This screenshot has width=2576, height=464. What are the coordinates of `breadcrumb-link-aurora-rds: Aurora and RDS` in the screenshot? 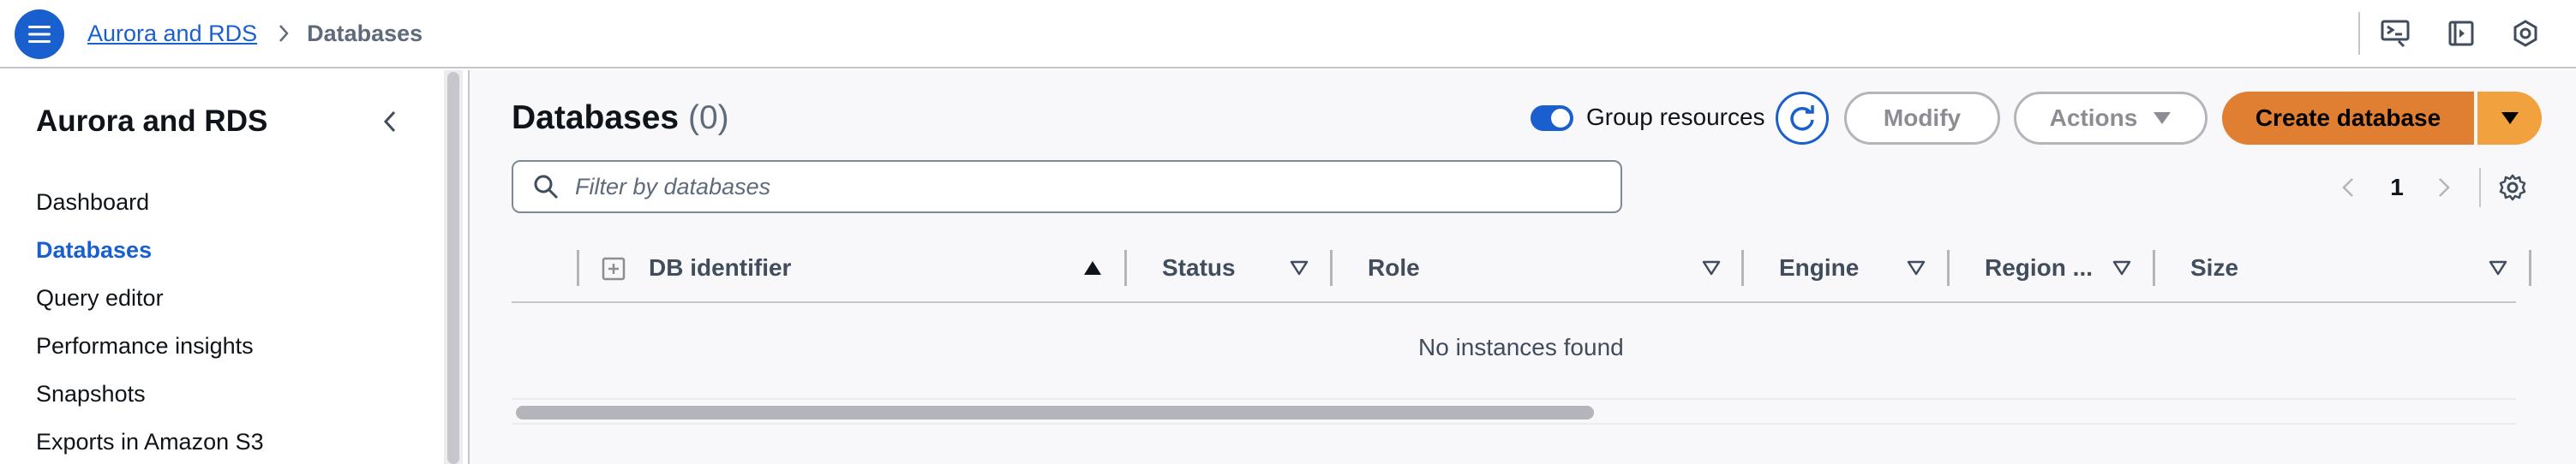 It's located at (172, 34).